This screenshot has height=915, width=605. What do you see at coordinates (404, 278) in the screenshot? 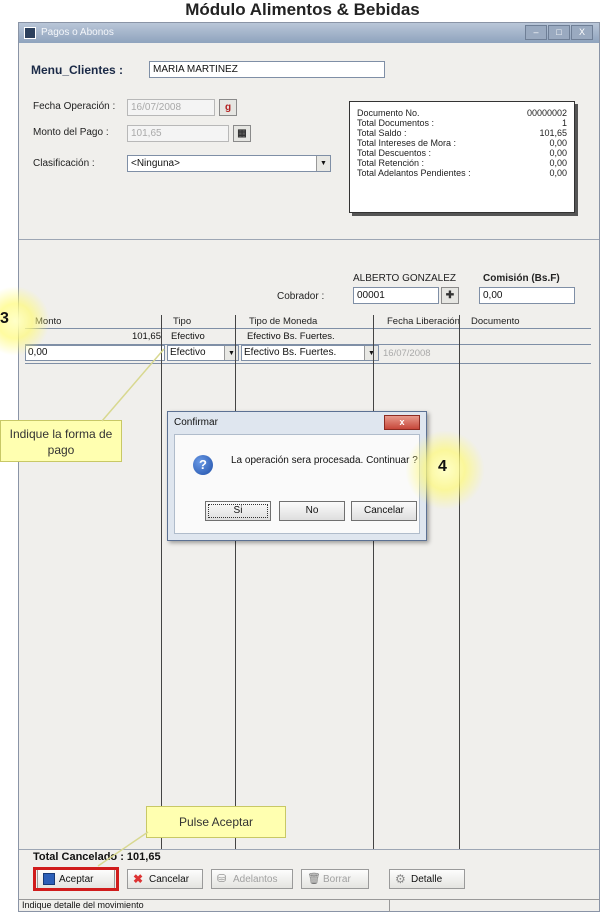
I see `cobrador-name: ALBERTO GONZALEZ` at bounding box center [404, 278].